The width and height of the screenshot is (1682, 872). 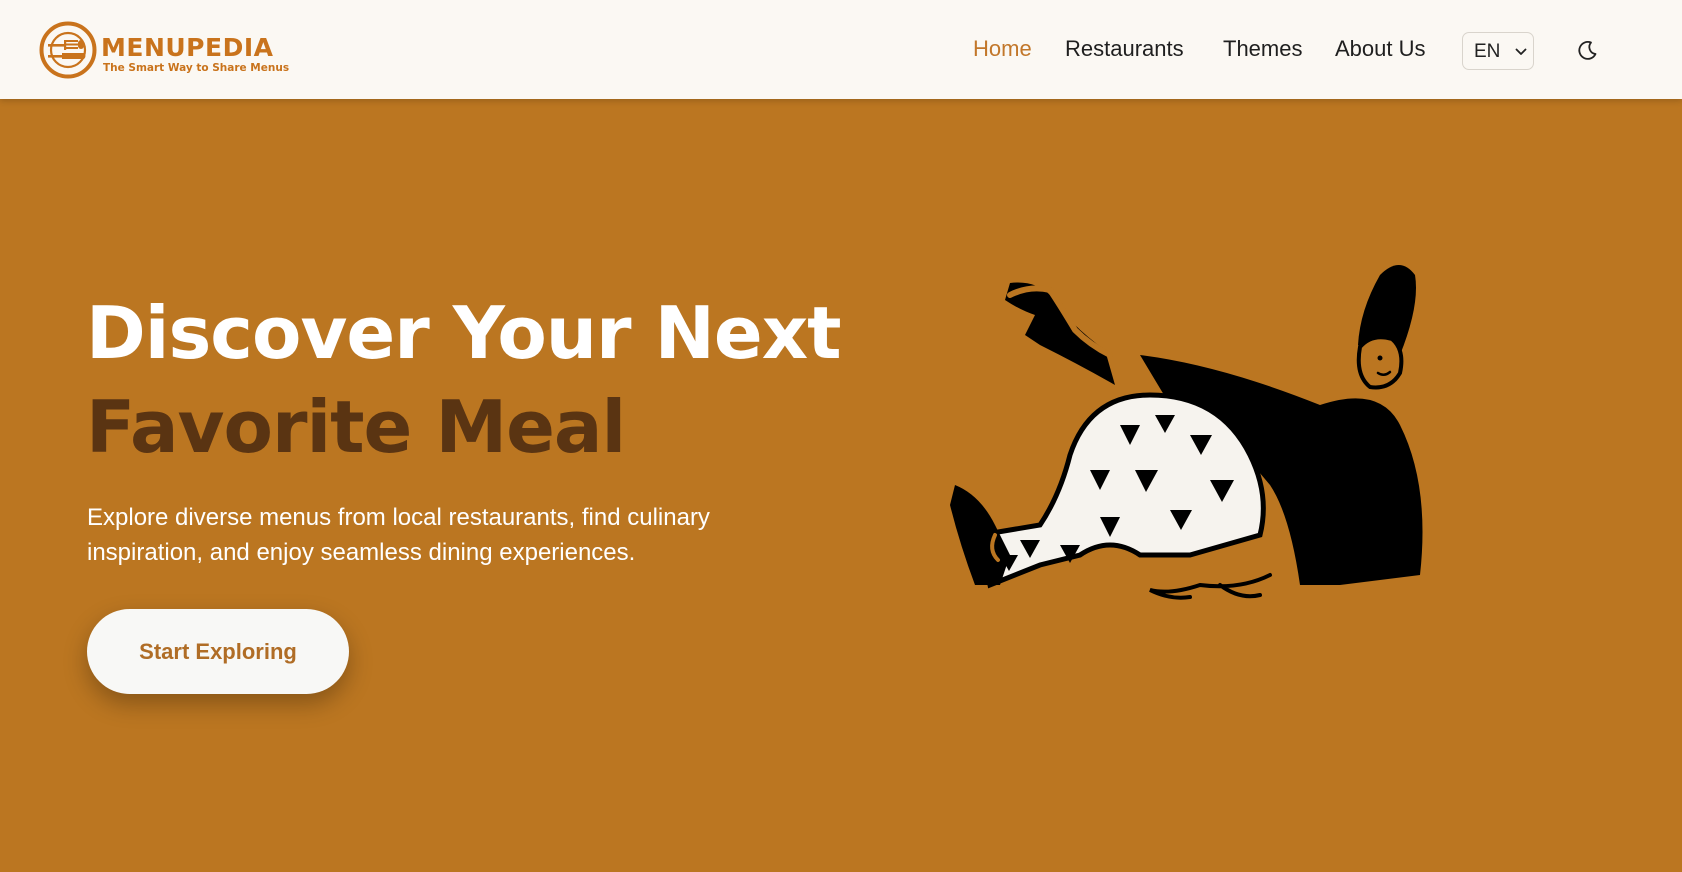 I want to click on start-exploring-button: Start Exploring, so click(x=218, y=651).